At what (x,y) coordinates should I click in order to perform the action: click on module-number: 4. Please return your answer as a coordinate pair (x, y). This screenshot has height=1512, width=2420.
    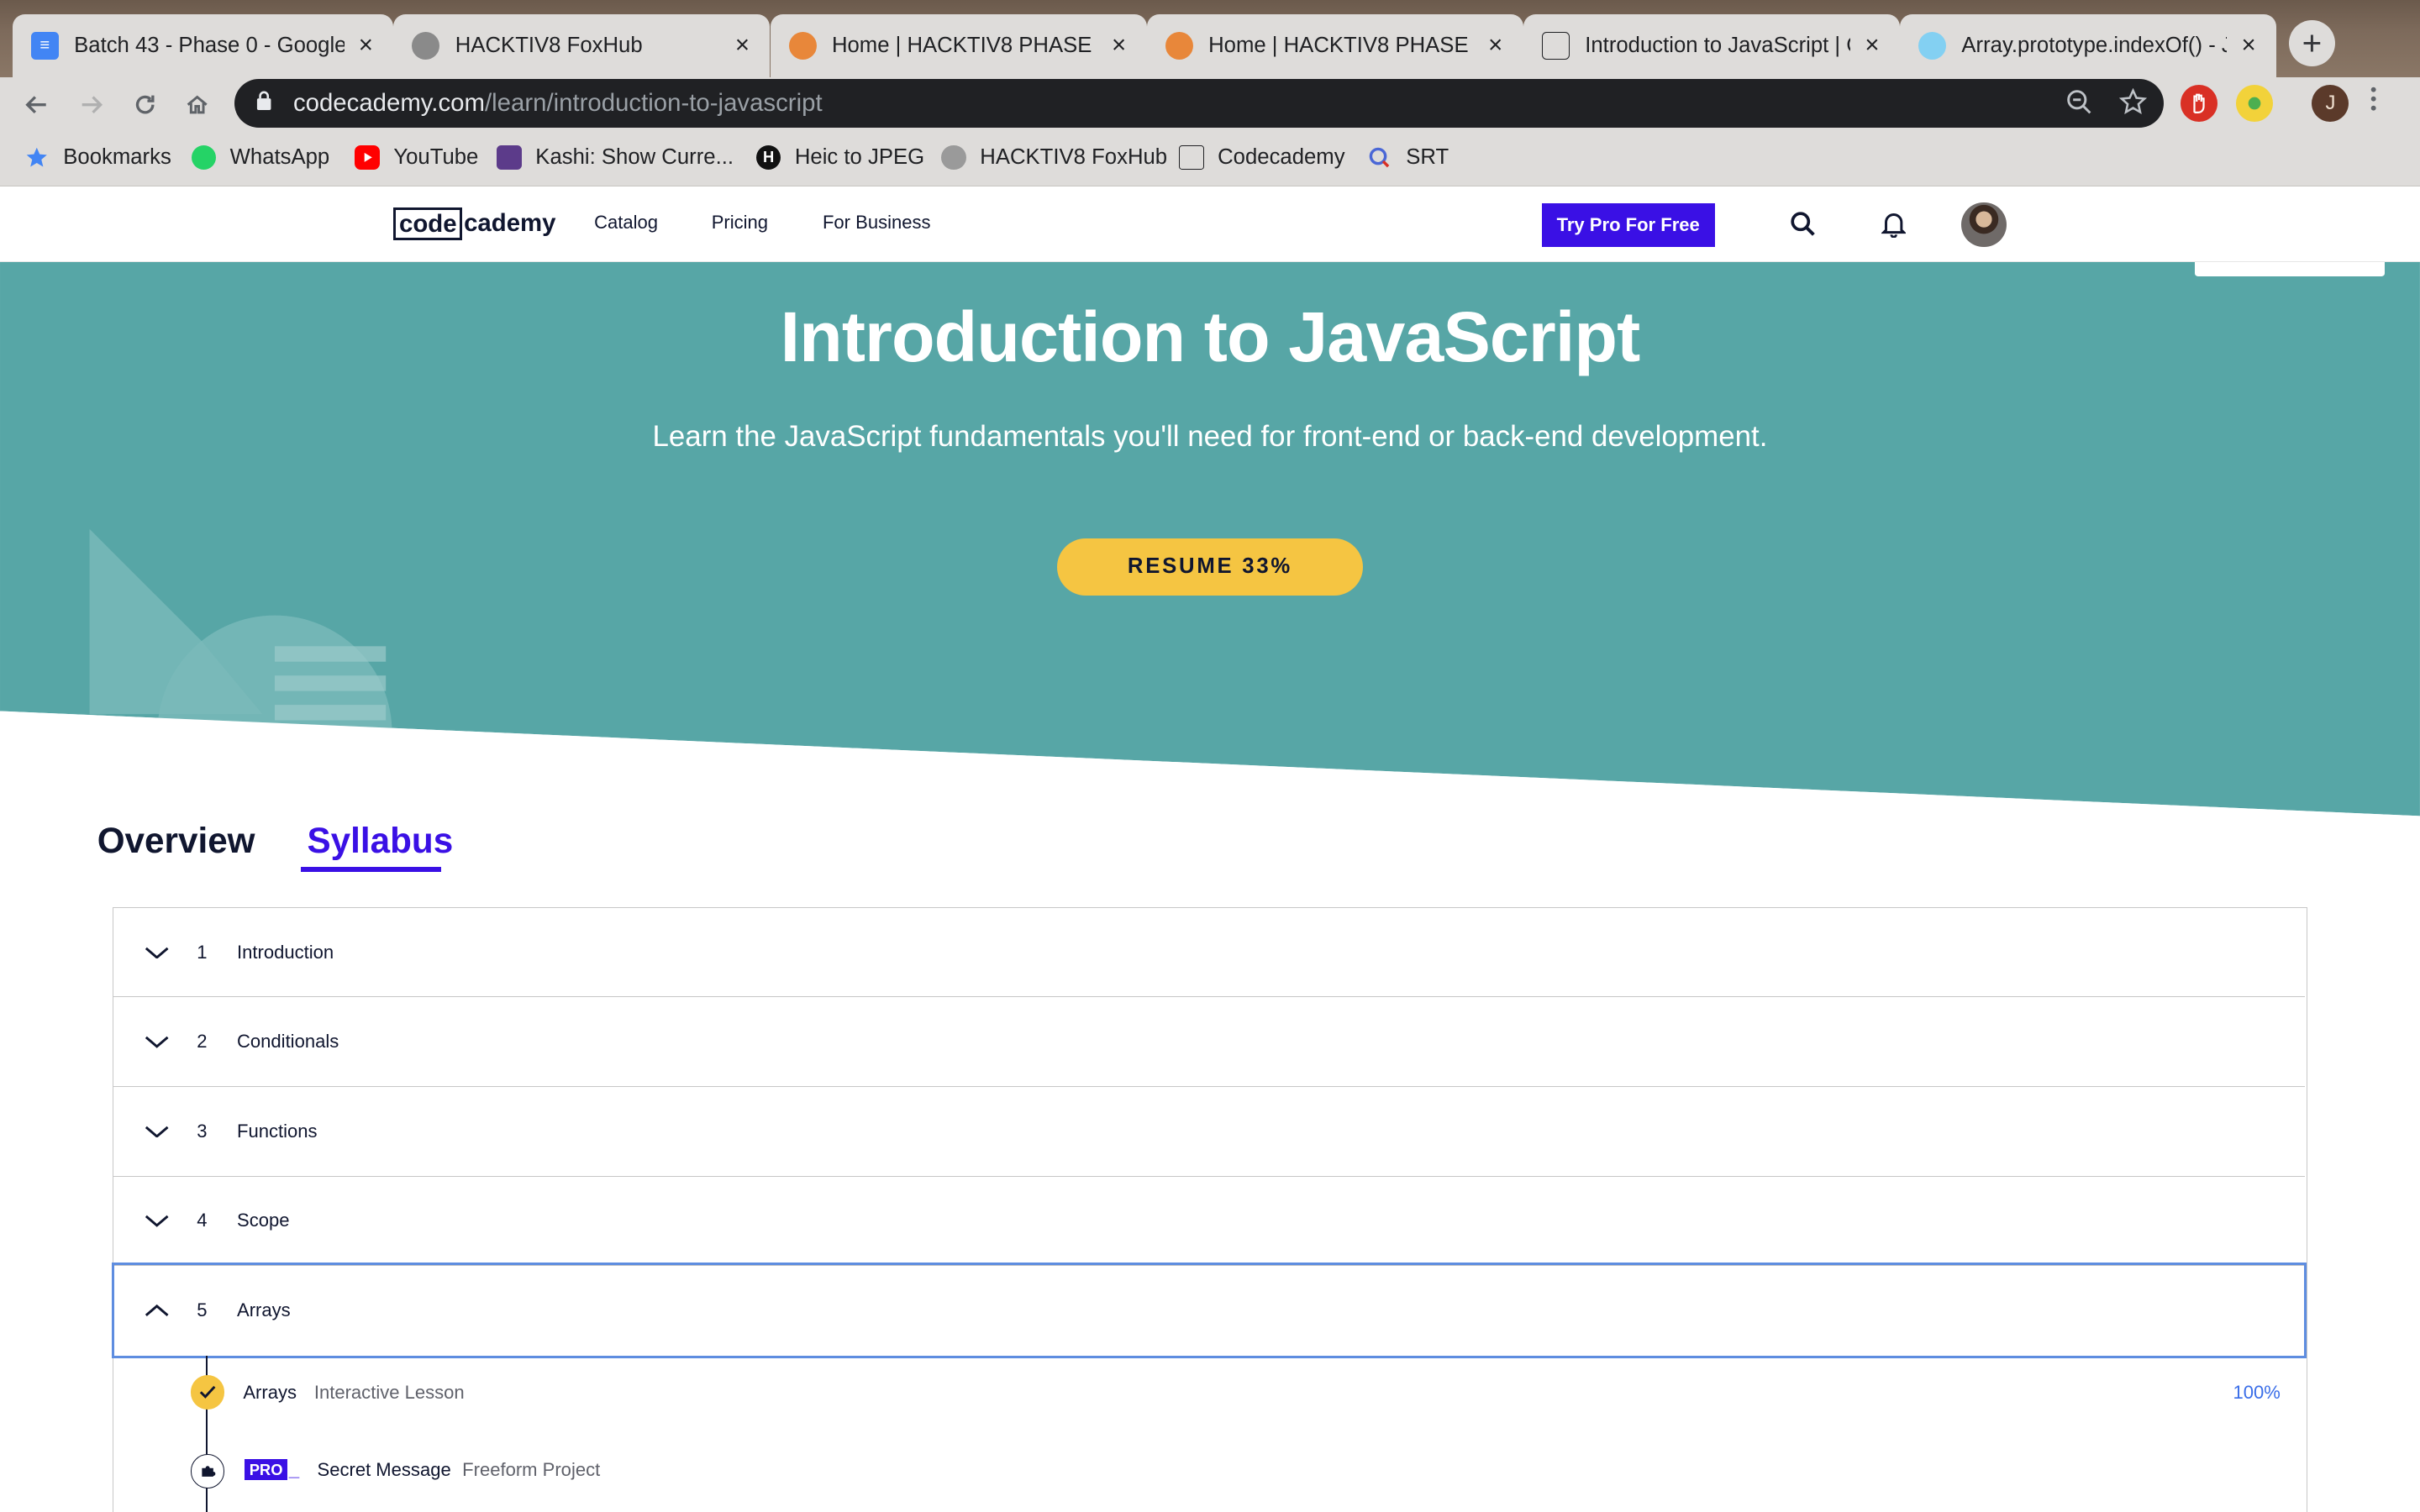
    Looking at the image, I should click on (202, 1220).